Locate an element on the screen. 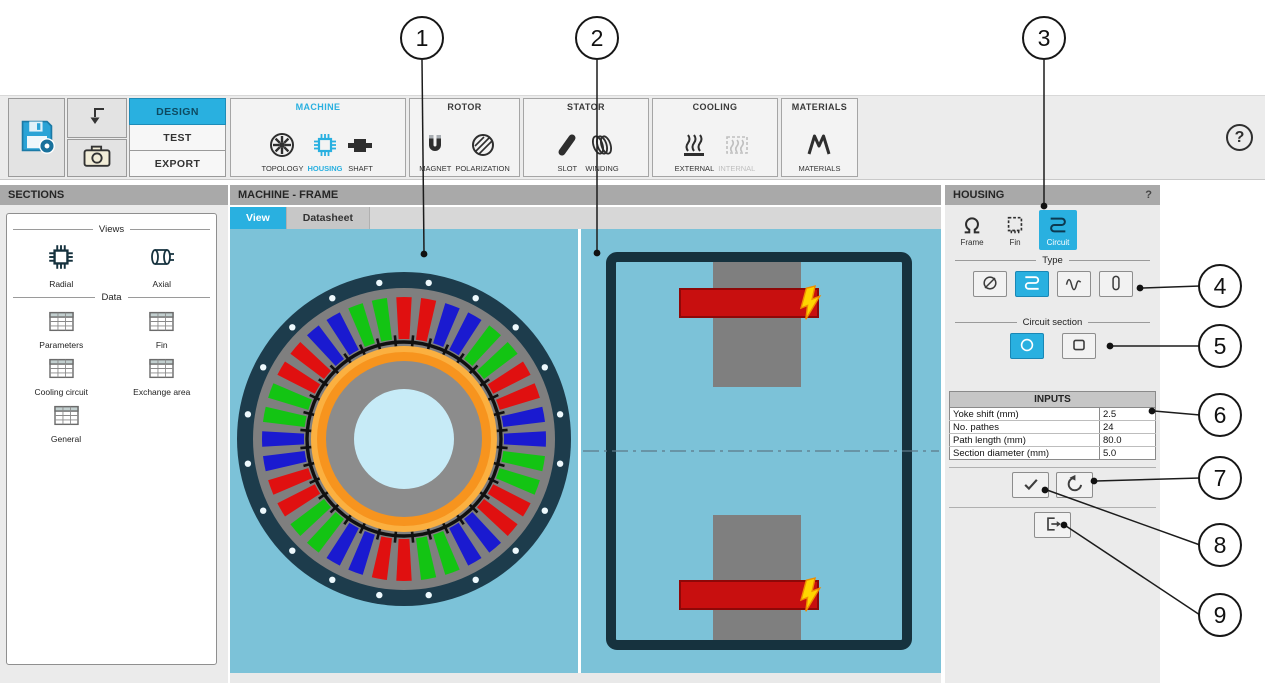  serpentine-circuit-icon is located at coordinates (1032, 284).